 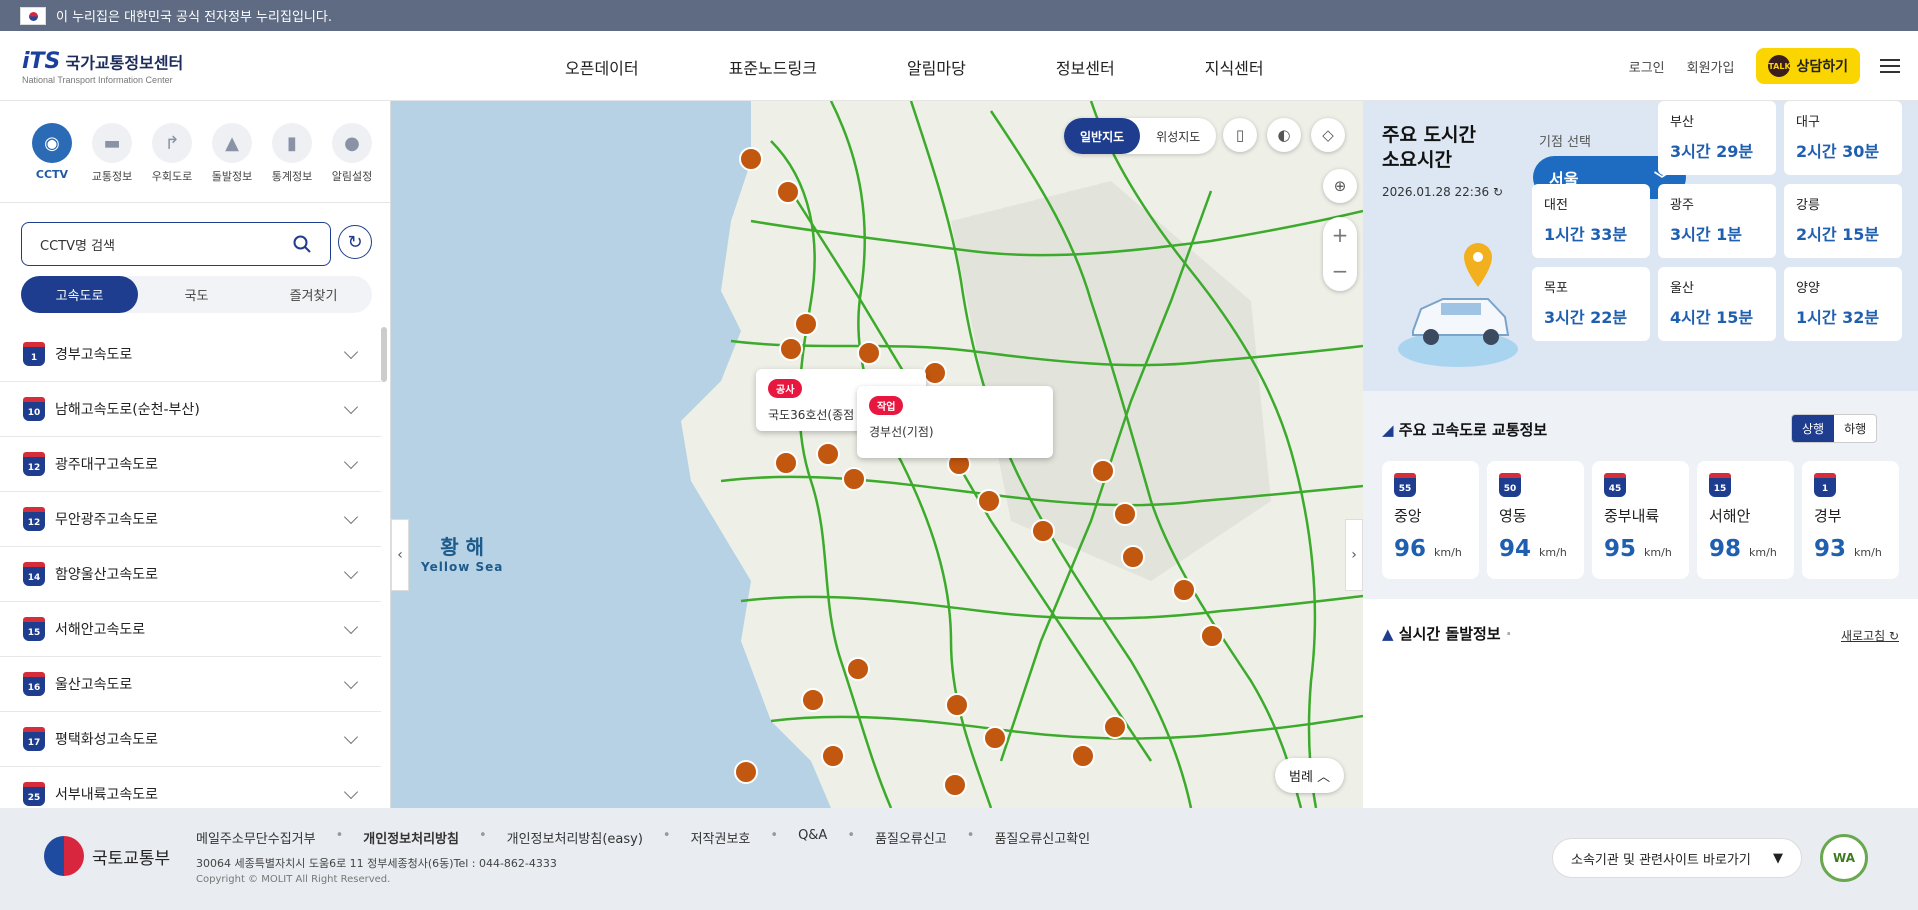 What do you see at coordinates (1844, 858) in the screenshot?
I see `wa-certification-logo: WA` at bounding box center [1844, 858].